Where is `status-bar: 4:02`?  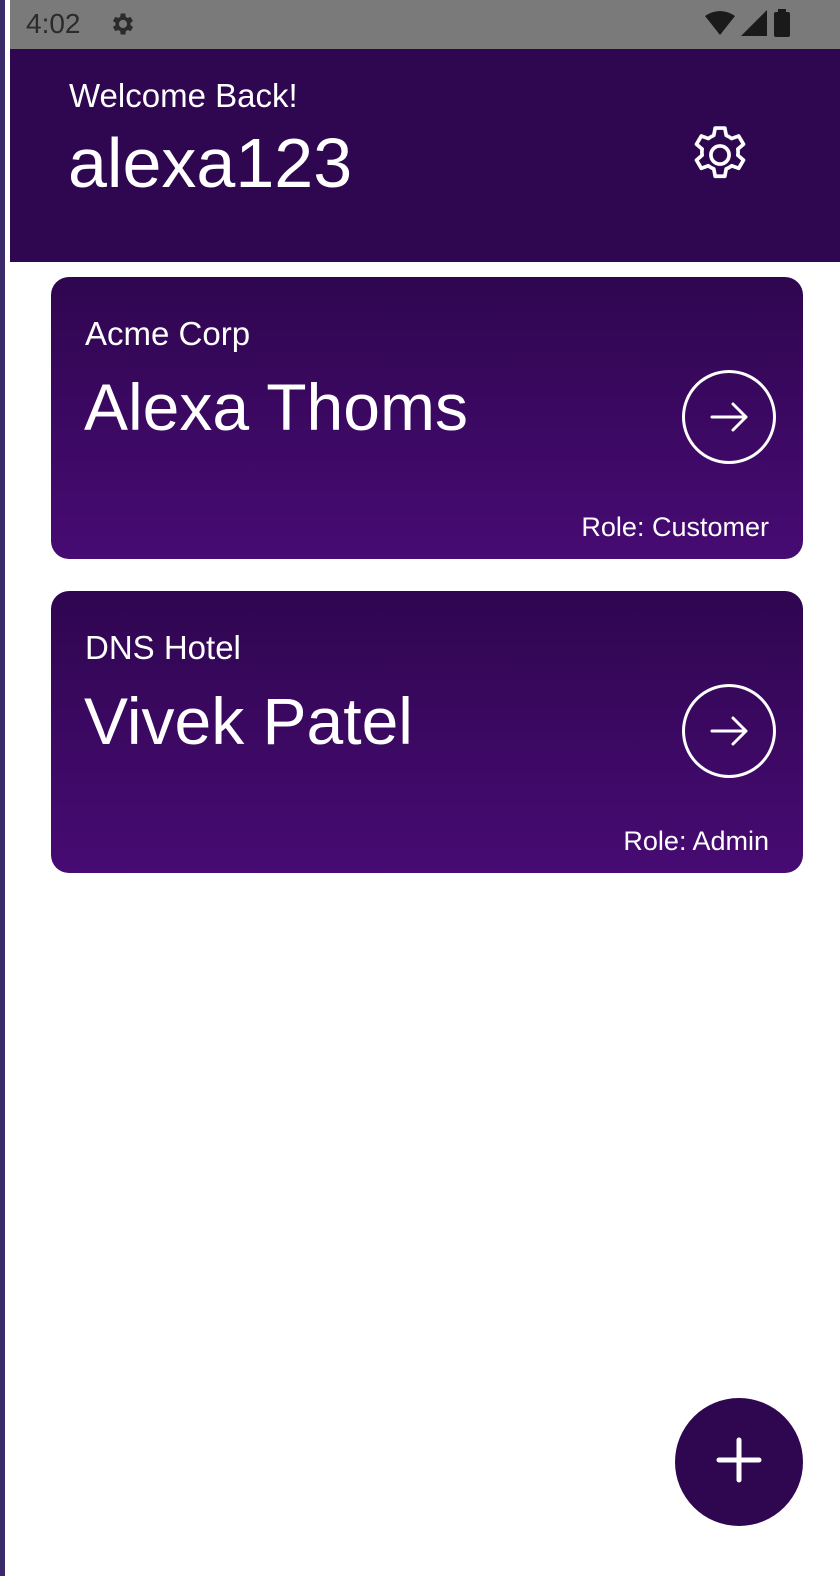
status-bar: 4:02 is located at coordinates (425, 24).